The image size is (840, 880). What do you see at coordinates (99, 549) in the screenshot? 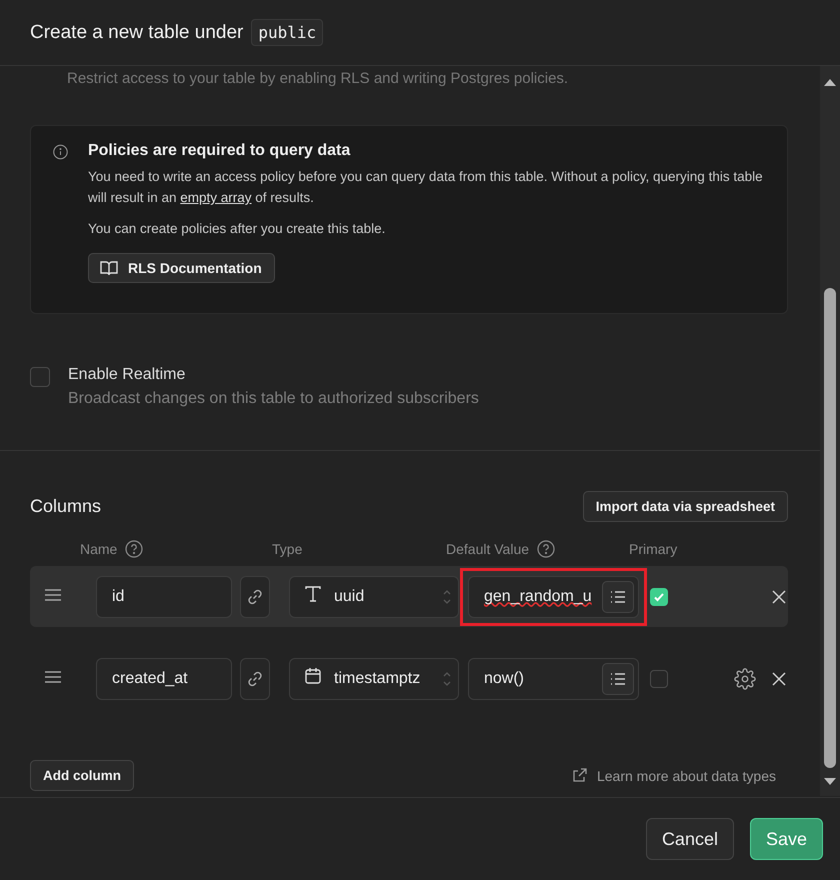
I see `column-header: Name` at bounding box center [99, 549].